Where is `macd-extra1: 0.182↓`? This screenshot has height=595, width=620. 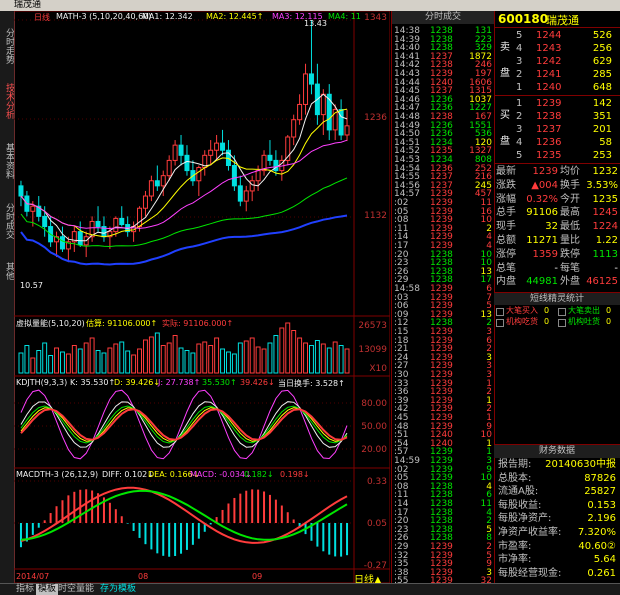
macd-extra1: 0.182↓ is located at coordinates (259, 474).